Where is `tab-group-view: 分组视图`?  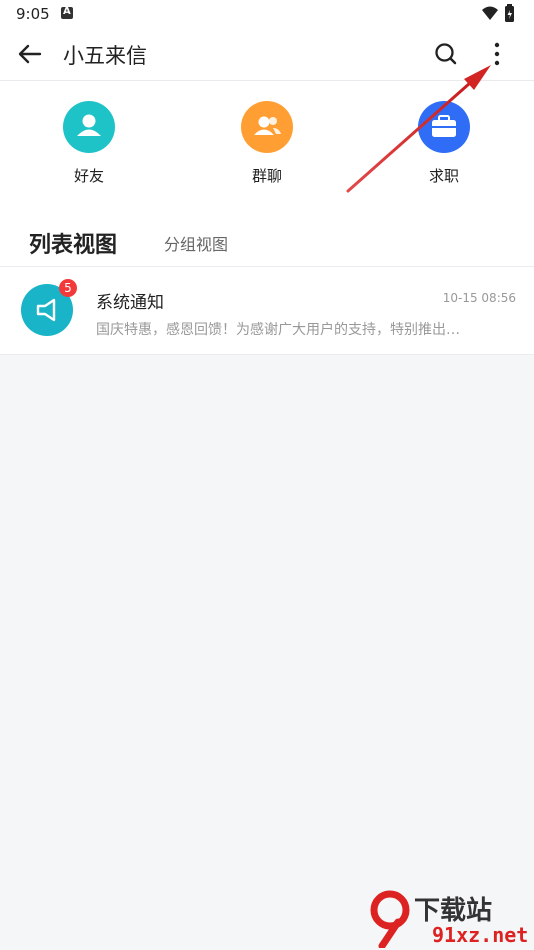
tab-group-view: 分组视图 is located at coordinates (196, 243).